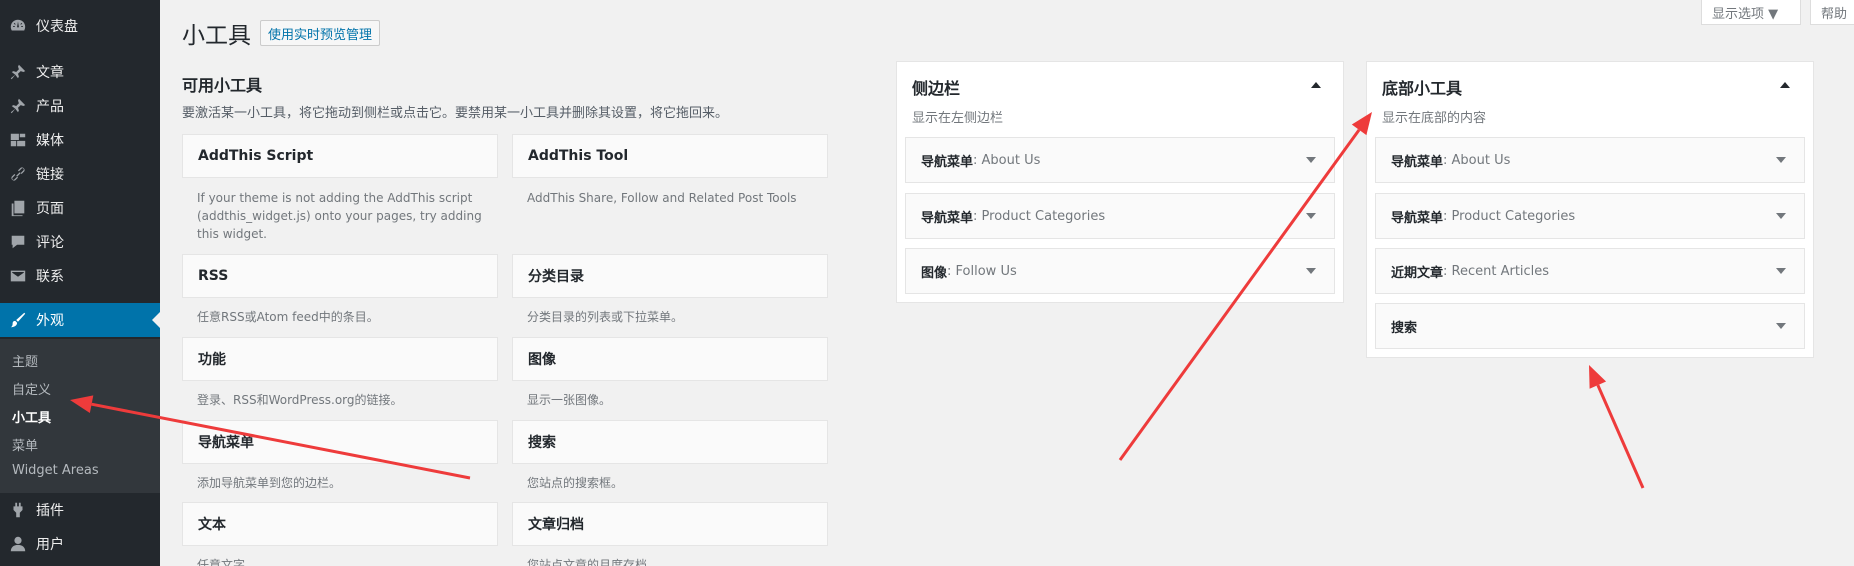  Describe the element at coordinates (50, 511) in the screenshot. I see `menu-label: 插件` at that location.